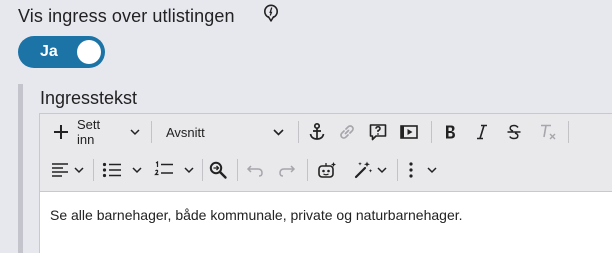  I want to click on bullet-list-button, so click(122, 170).